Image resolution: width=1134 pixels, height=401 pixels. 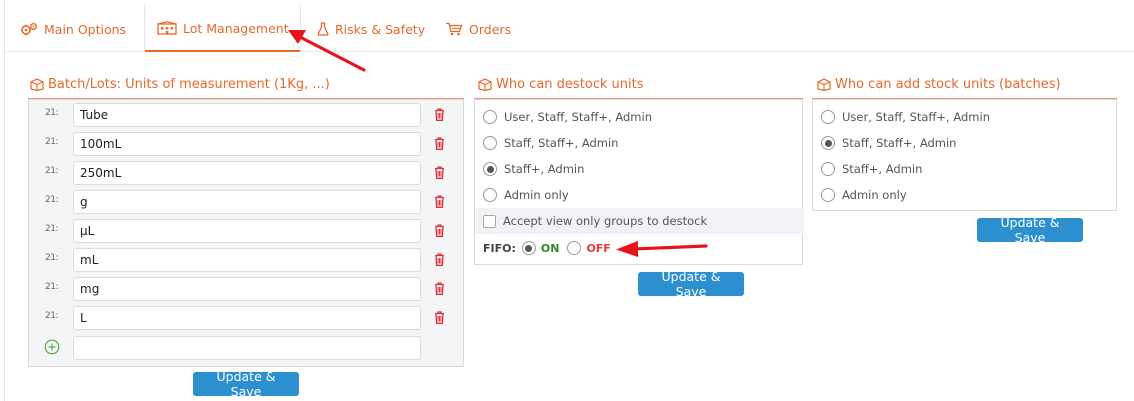 I want to click on add-stock-option-2: Staff+, Admin, so click(x=871, y=169).